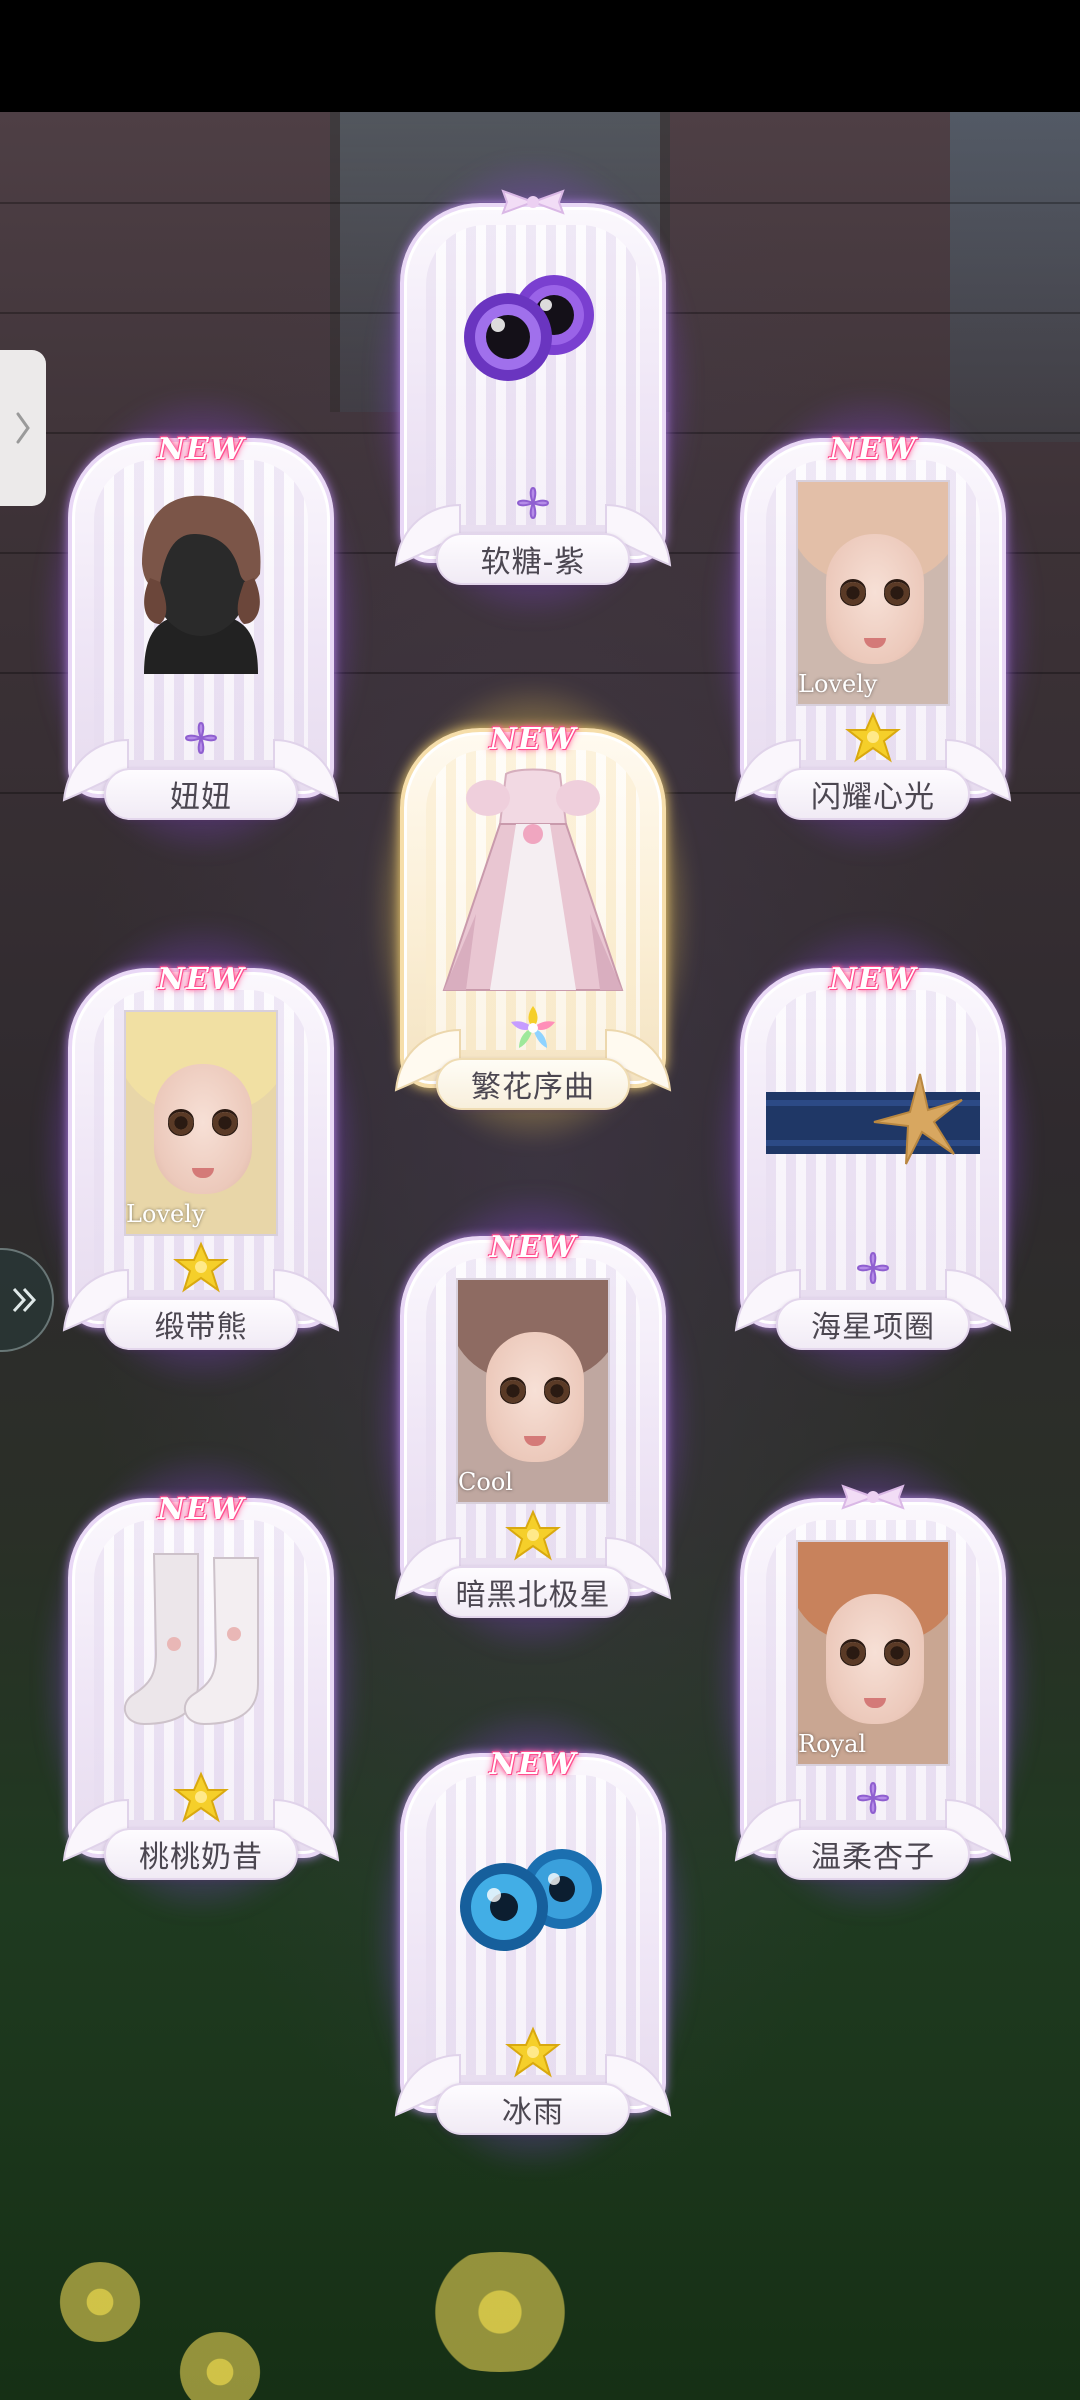 The height and width of the screenshot is (2400, 1080). What do you see at coordinates (533, 1592) in the screenshot?
I see `card-name-label: 暗黑北极星` at bounding box center [533, 1592].